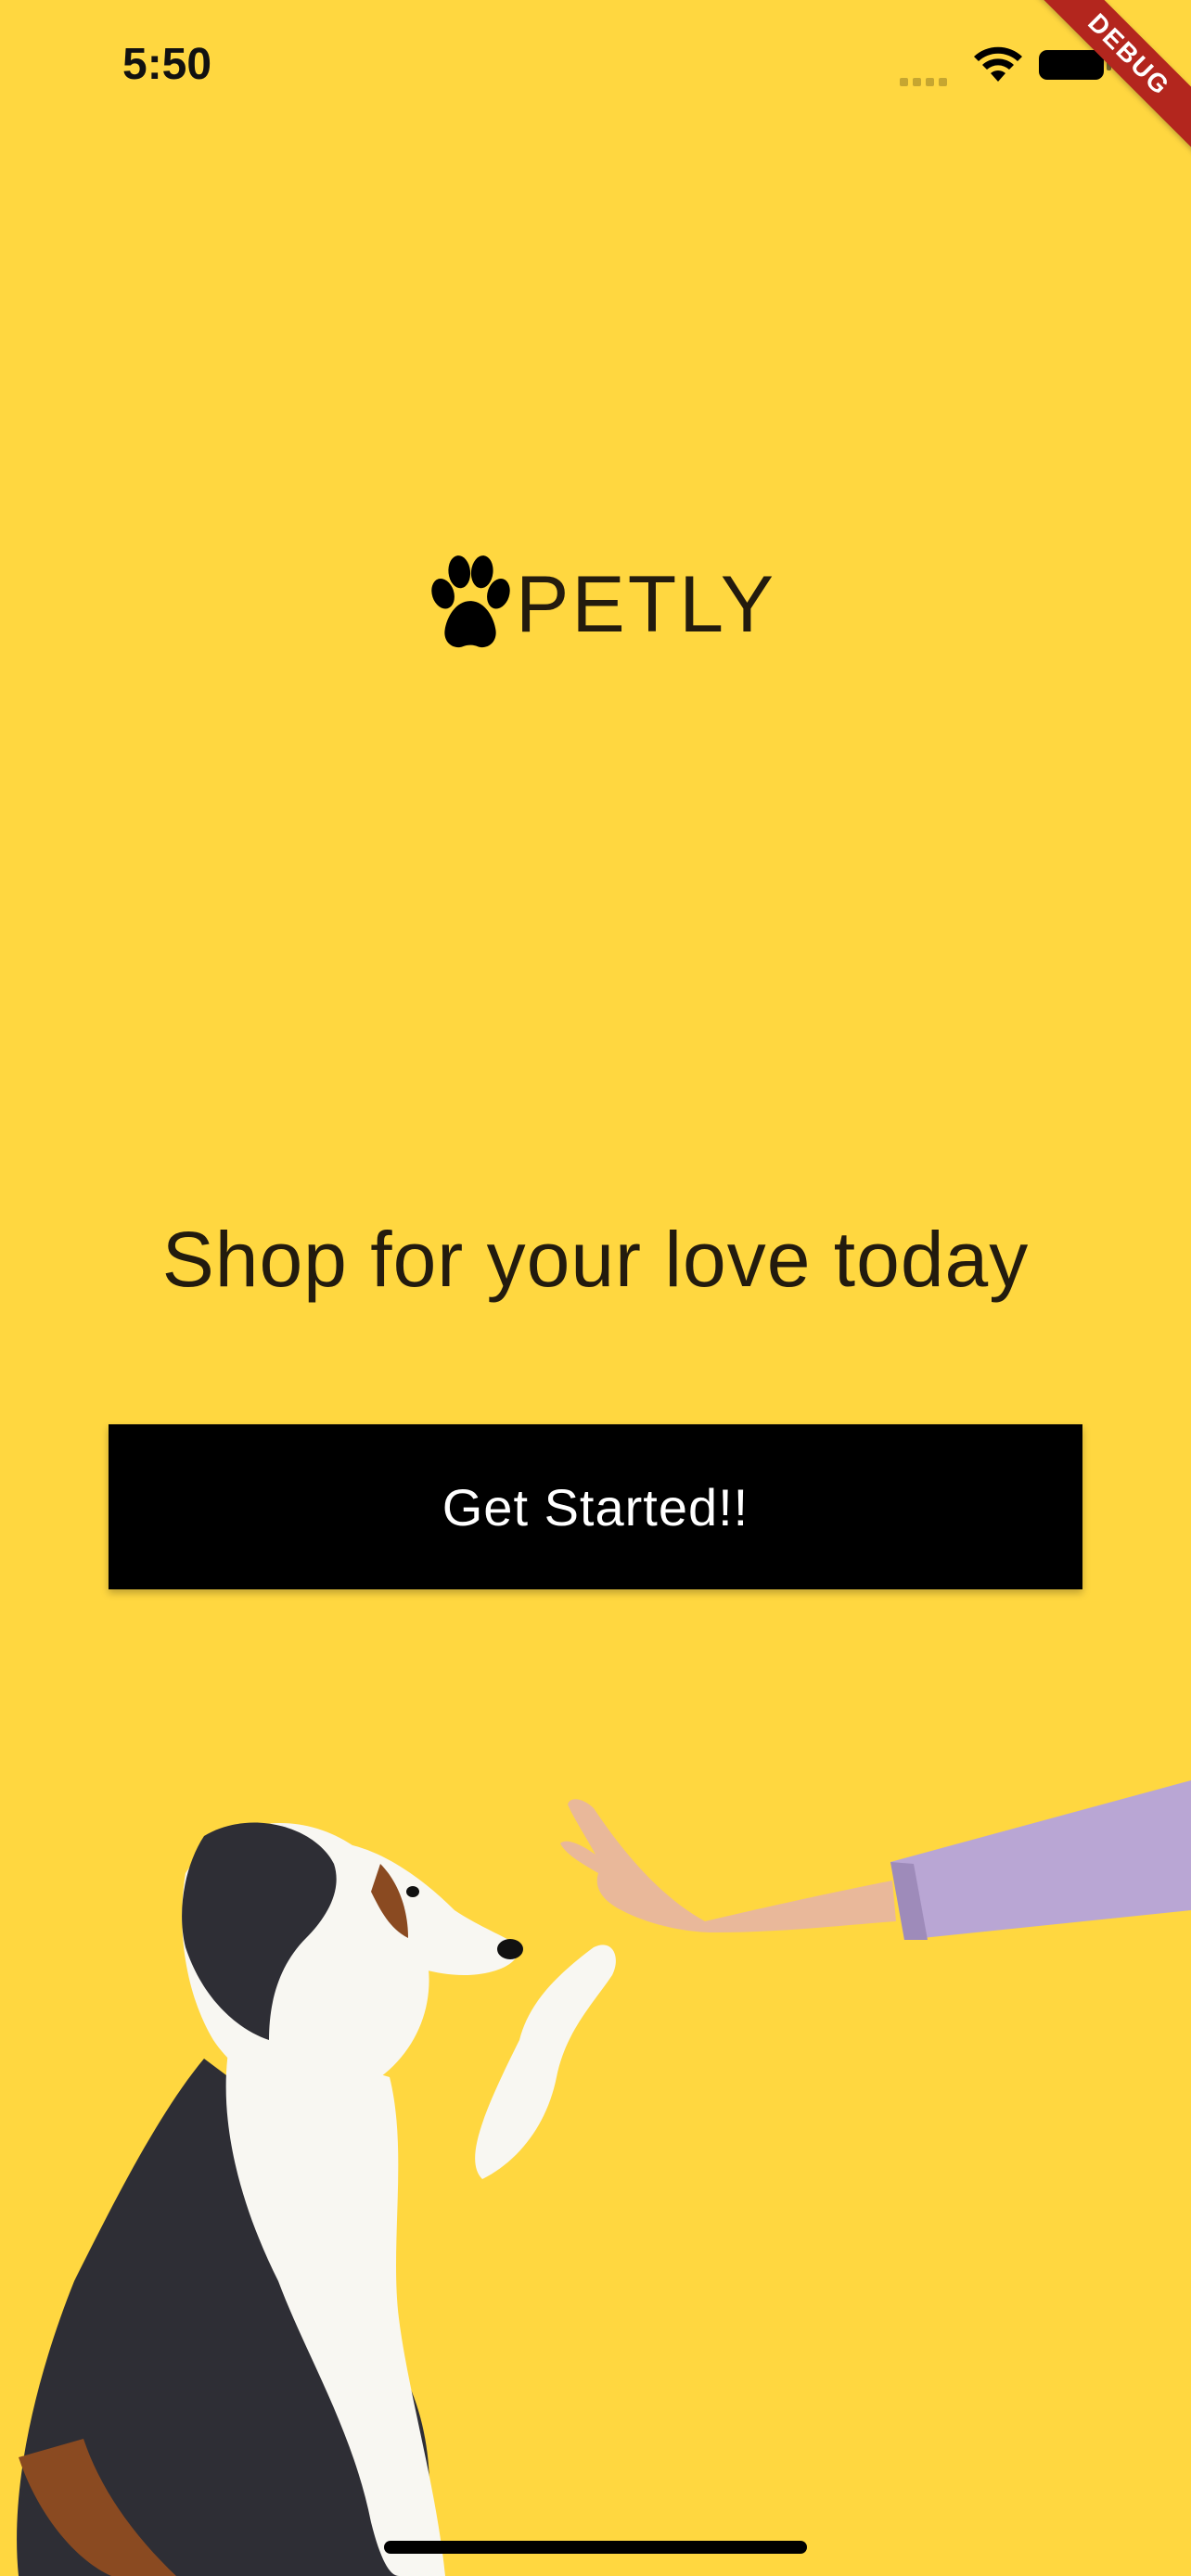  What do you see at coordinates (647, 604) in the screenshot?
I see `logo-text: PETLY` at bounding box center [647, 604].